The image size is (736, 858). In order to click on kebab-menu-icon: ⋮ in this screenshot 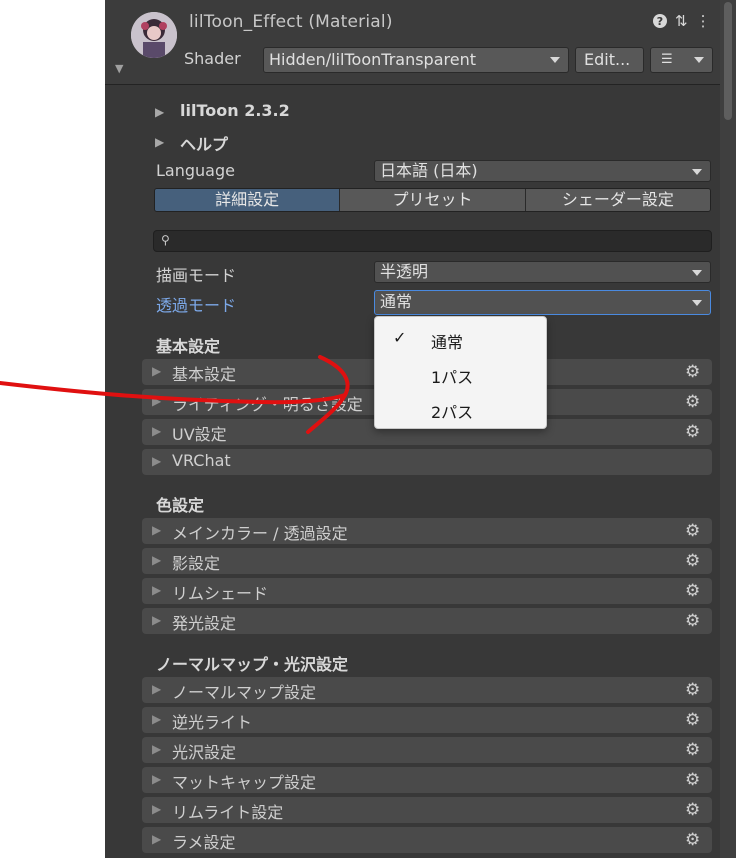, I will do `click(703, 21)`.